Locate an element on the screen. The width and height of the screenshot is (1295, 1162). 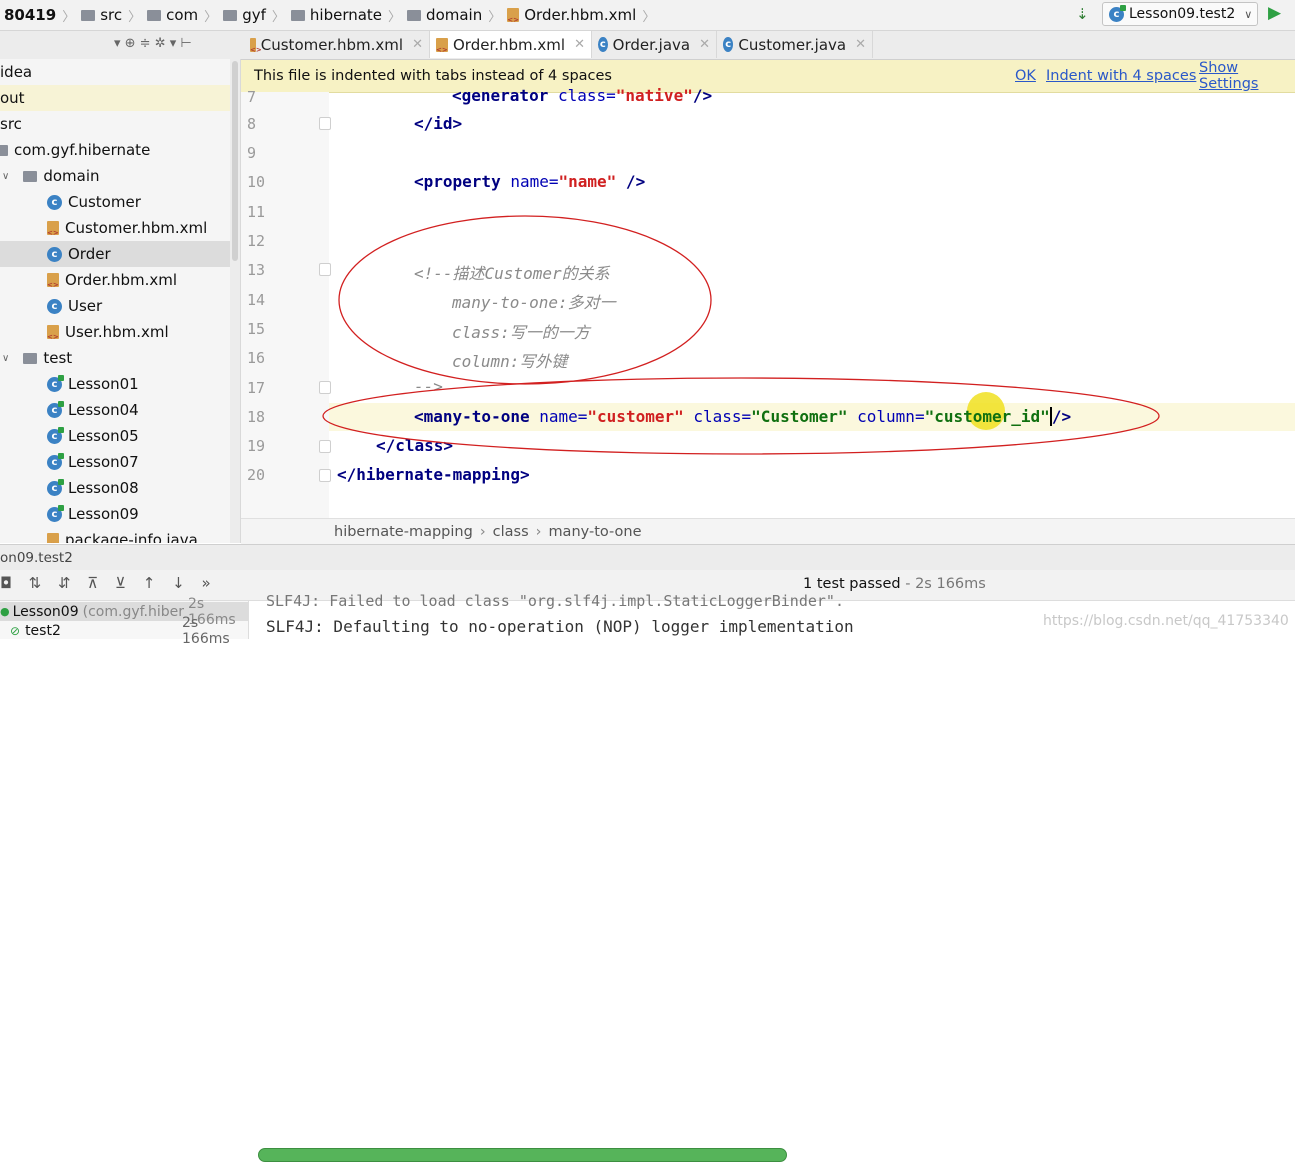
tab-order-hbm-xml: Order.hbm.xml✕ is located at coordinates (511, 44).